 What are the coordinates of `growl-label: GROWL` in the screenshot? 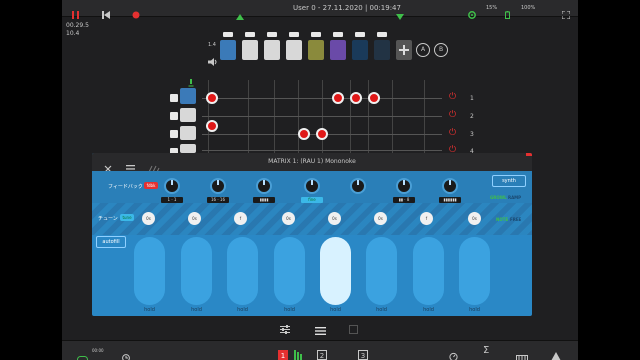 It's located at (498, 197).